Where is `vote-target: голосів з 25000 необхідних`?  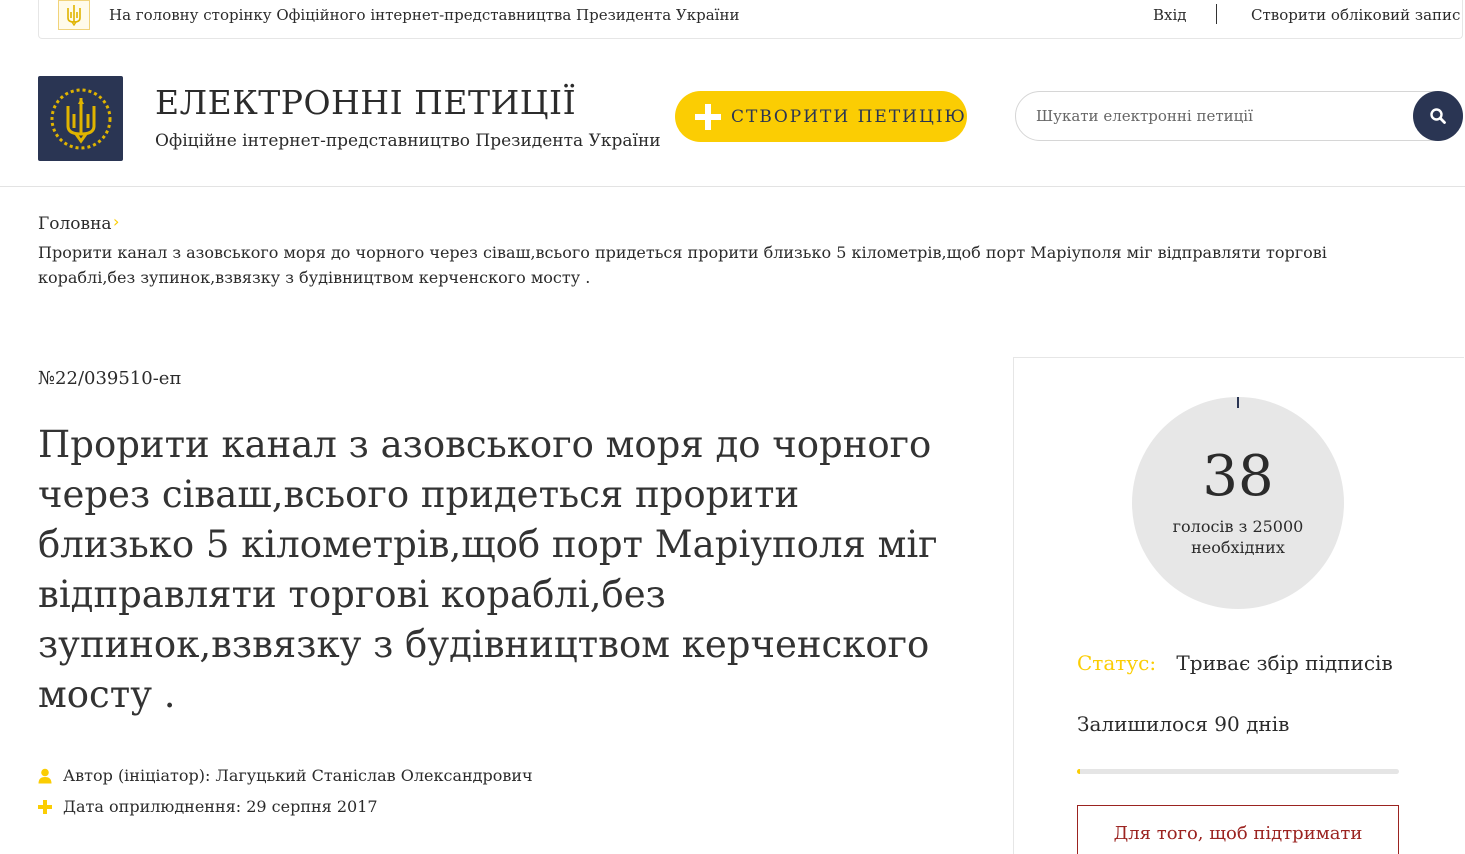
vote-target: голосів з 25000 необхідних is located at coordinates (1238, 537).